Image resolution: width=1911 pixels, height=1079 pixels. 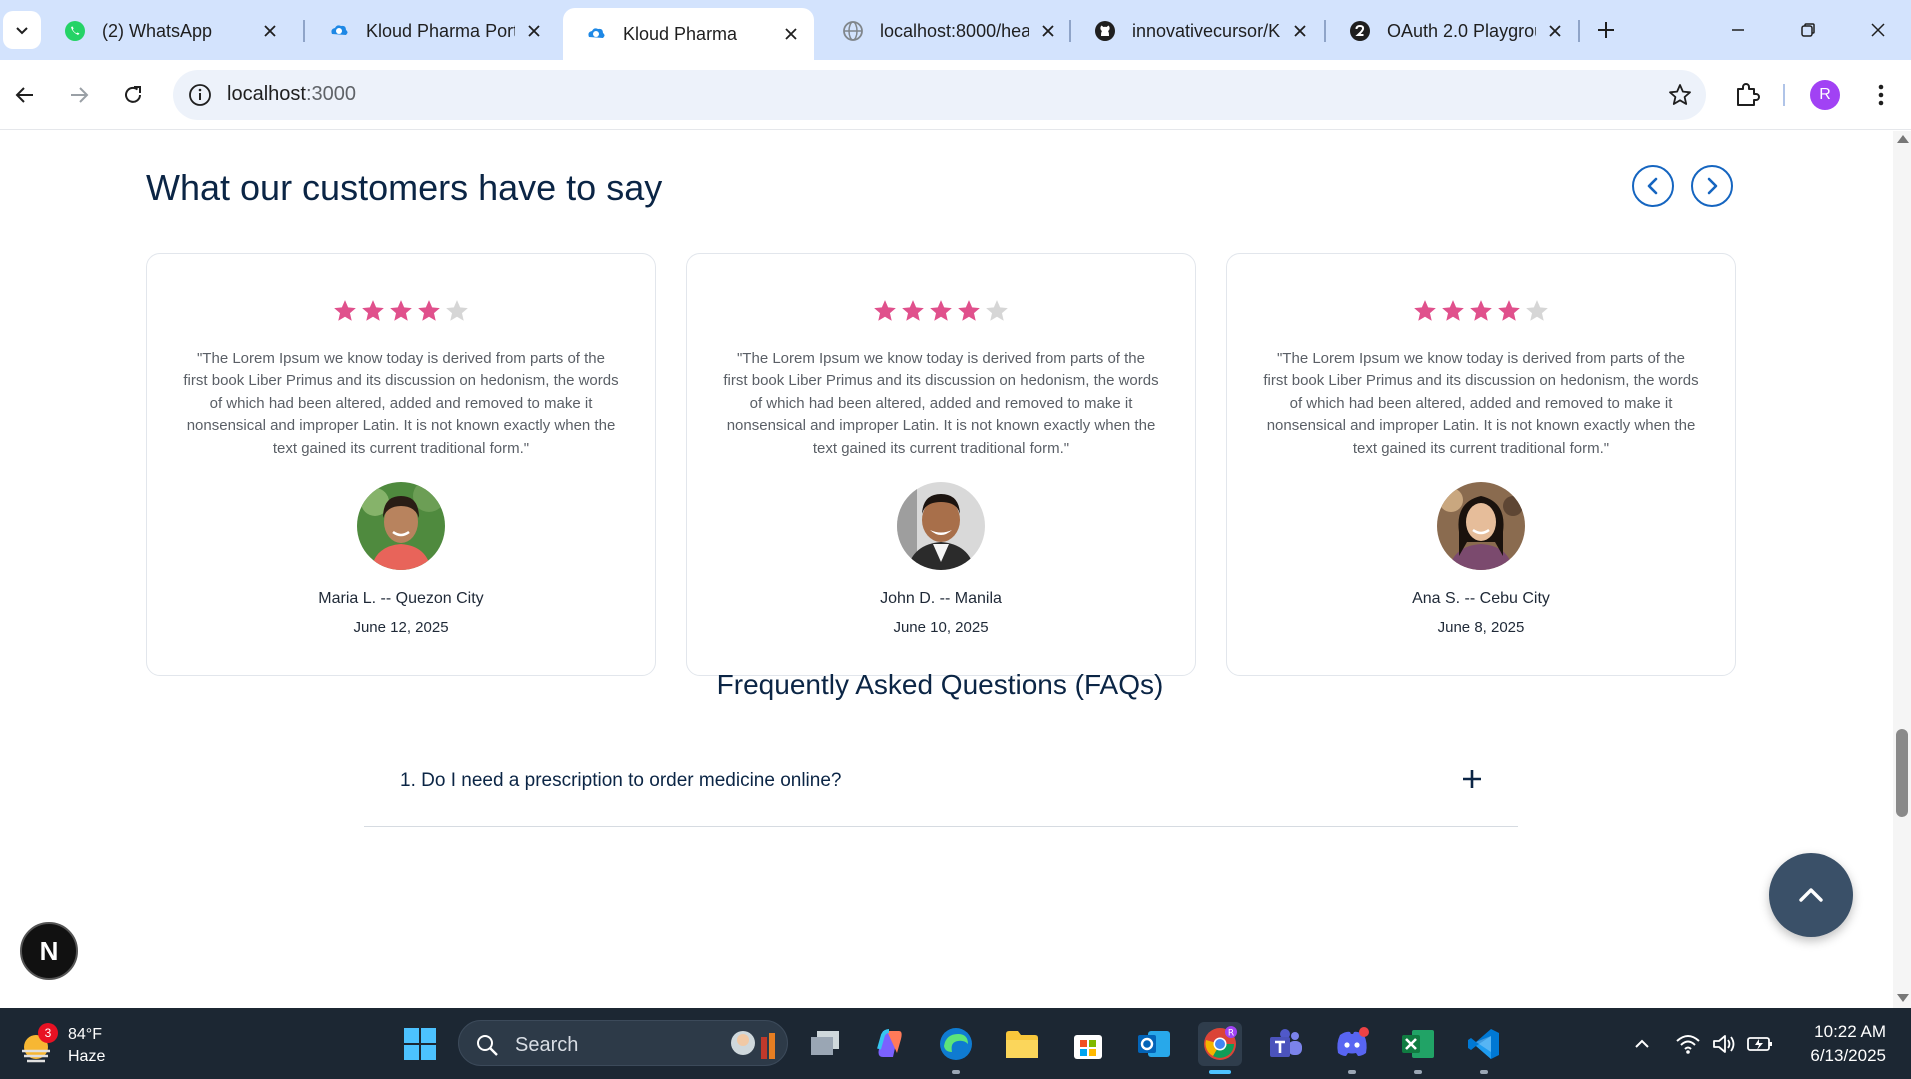 I want to click on edge-icon, so click(x=956, y=1044).